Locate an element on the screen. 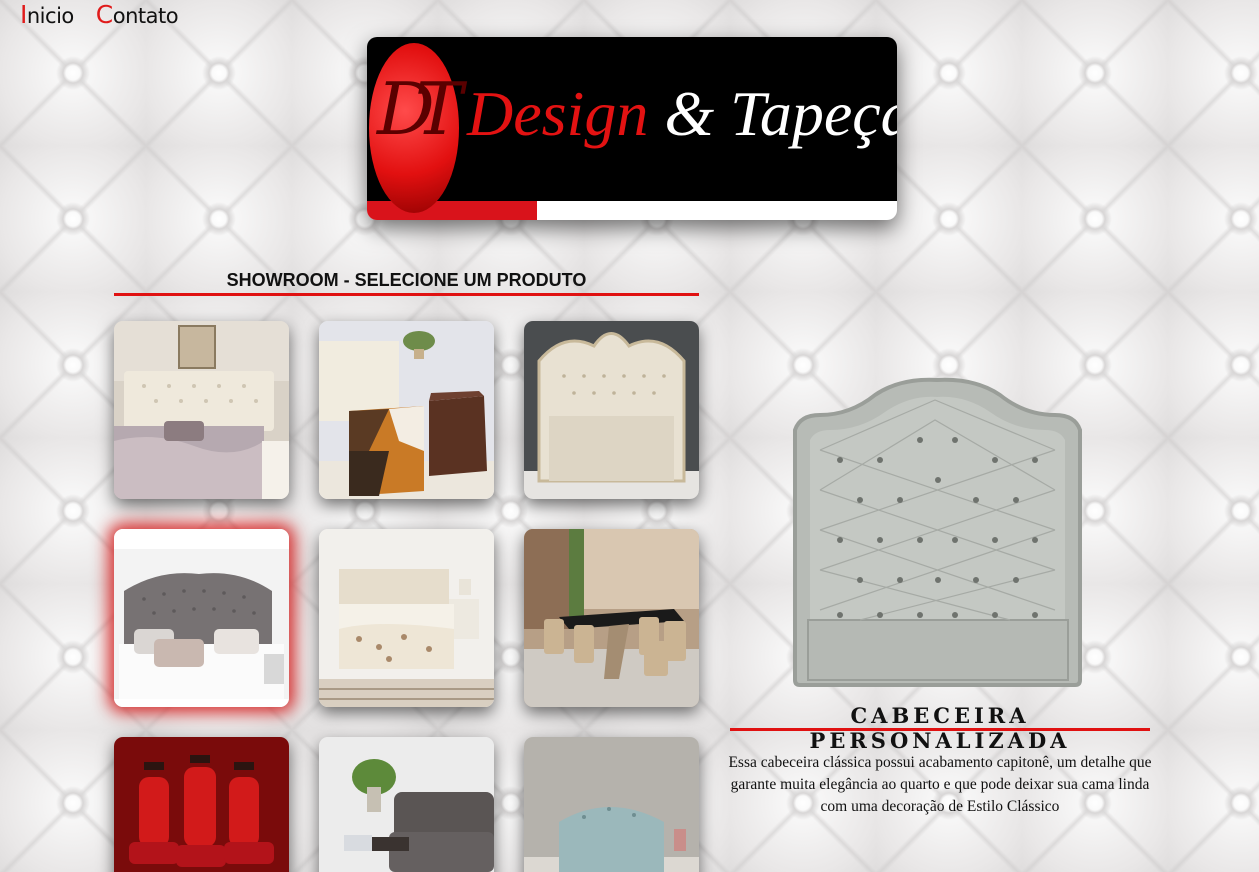 This screenshot has height=872, width=1259. logo-wordmark: Design & Tapeçaria is located at coordinates (682, 114).